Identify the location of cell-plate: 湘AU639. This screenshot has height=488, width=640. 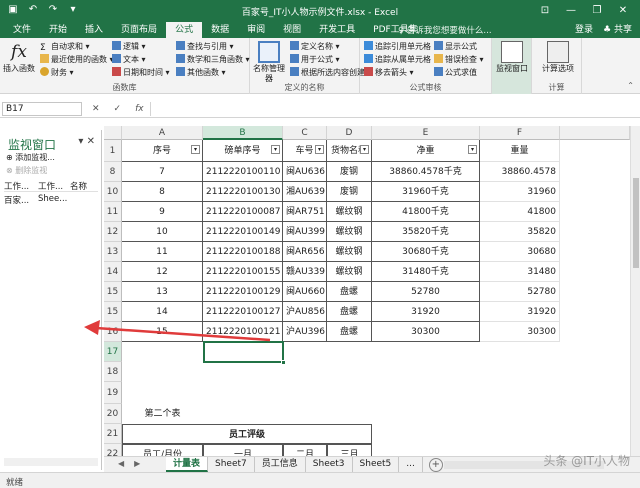
(305, 192).